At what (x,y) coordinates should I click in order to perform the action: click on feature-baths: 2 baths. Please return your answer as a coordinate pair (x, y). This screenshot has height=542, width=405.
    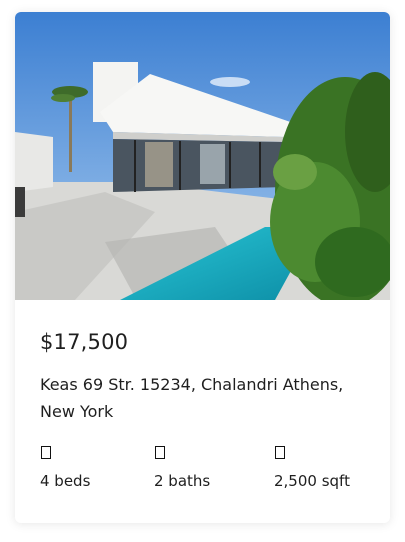
    Looking at the image, I should click on (182, 466).